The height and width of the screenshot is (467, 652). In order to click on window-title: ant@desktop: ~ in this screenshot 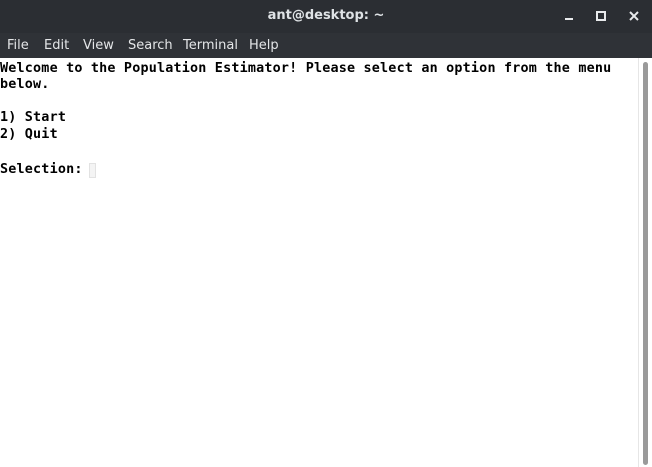, I will do `click(326, 15)`.